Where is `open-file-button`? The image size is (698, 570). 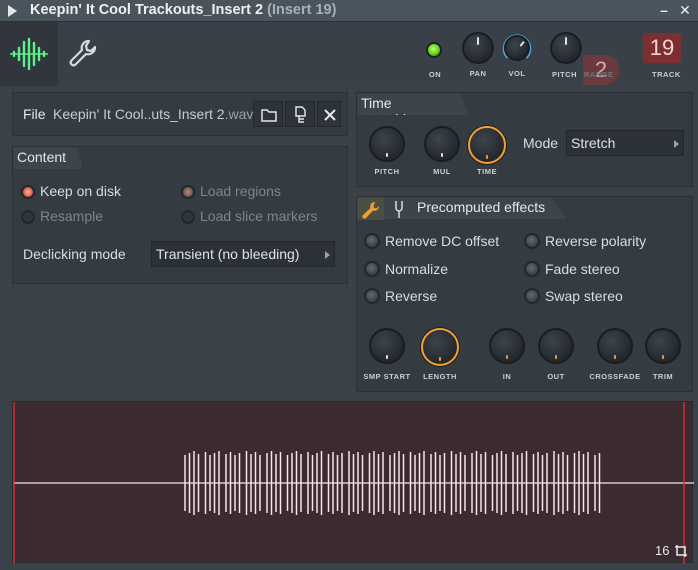 open-file-button is located at coordinates (268, 114).